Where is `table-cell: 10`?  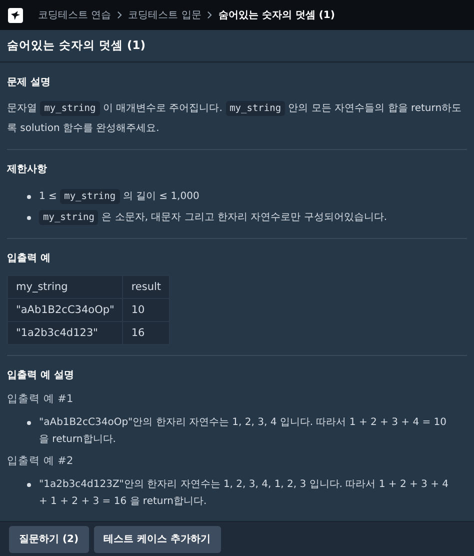 table-cell: 10 is located at coordinates (146, 310).